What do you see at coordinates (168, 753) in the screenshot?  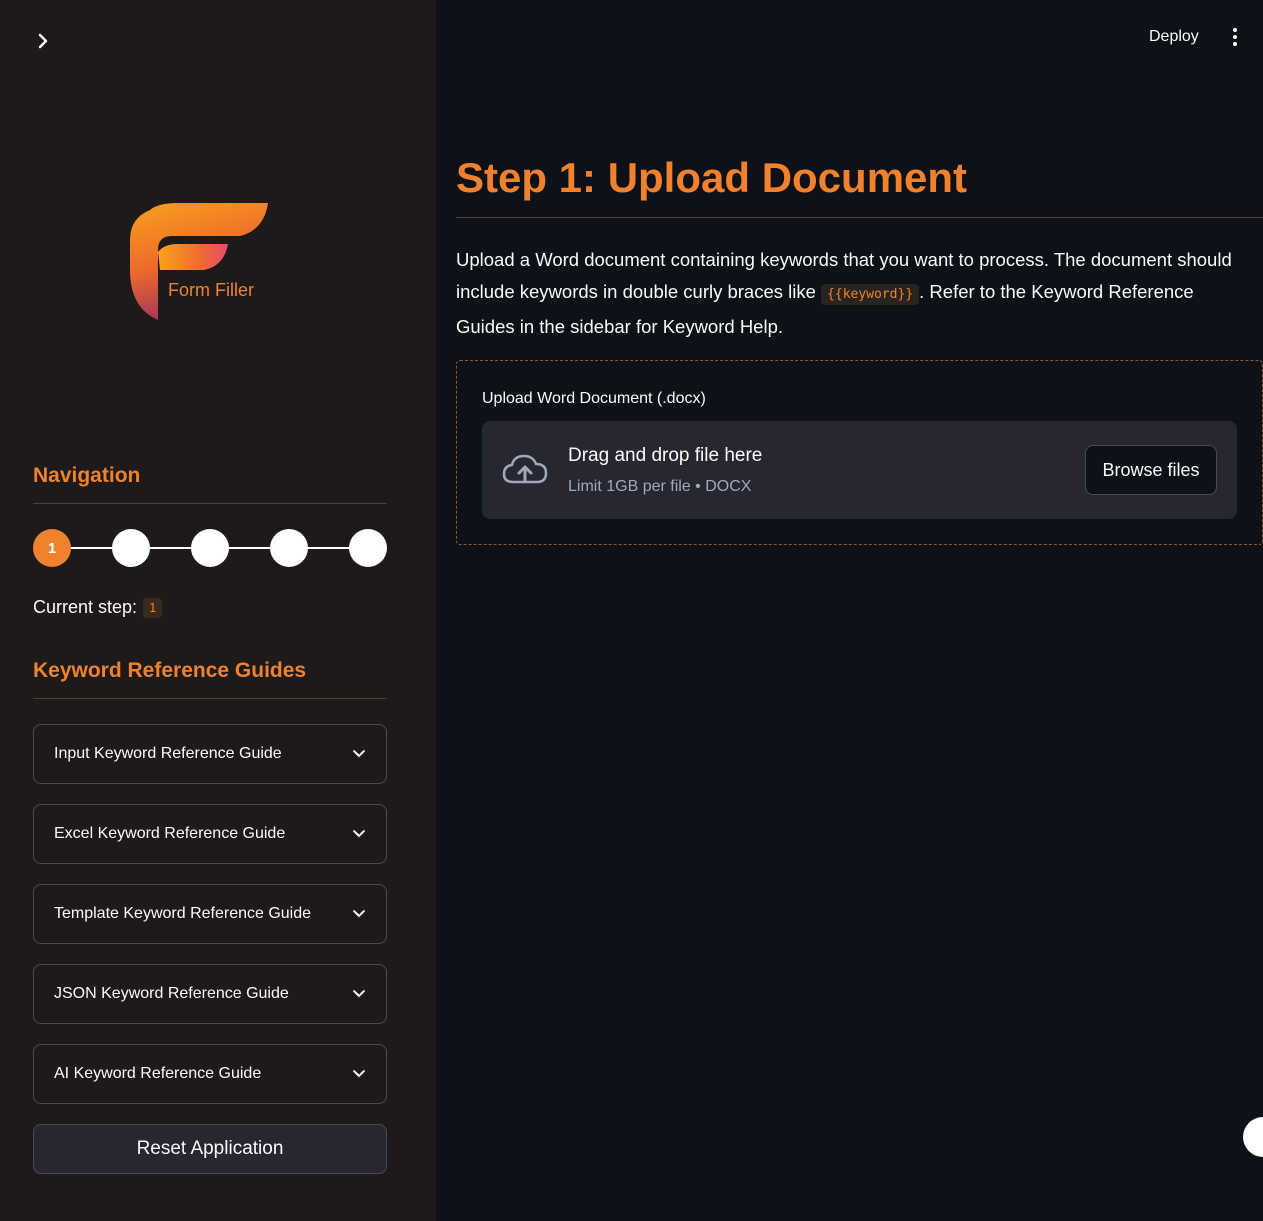 I see `expander-label: Input Keyword Reference Guide` at bounding box center [168, 753].